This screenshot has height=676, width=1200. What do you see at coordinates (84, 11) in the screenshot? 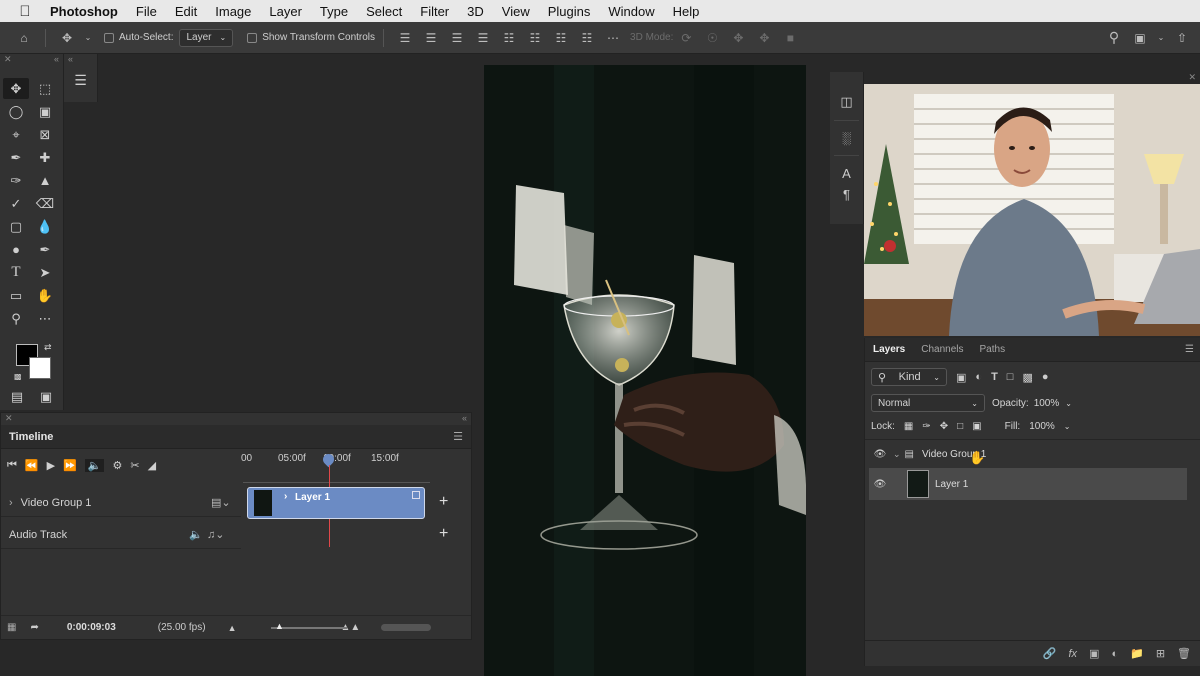
I see `app-menu: Photoshop` at bounding box center [84, 11].